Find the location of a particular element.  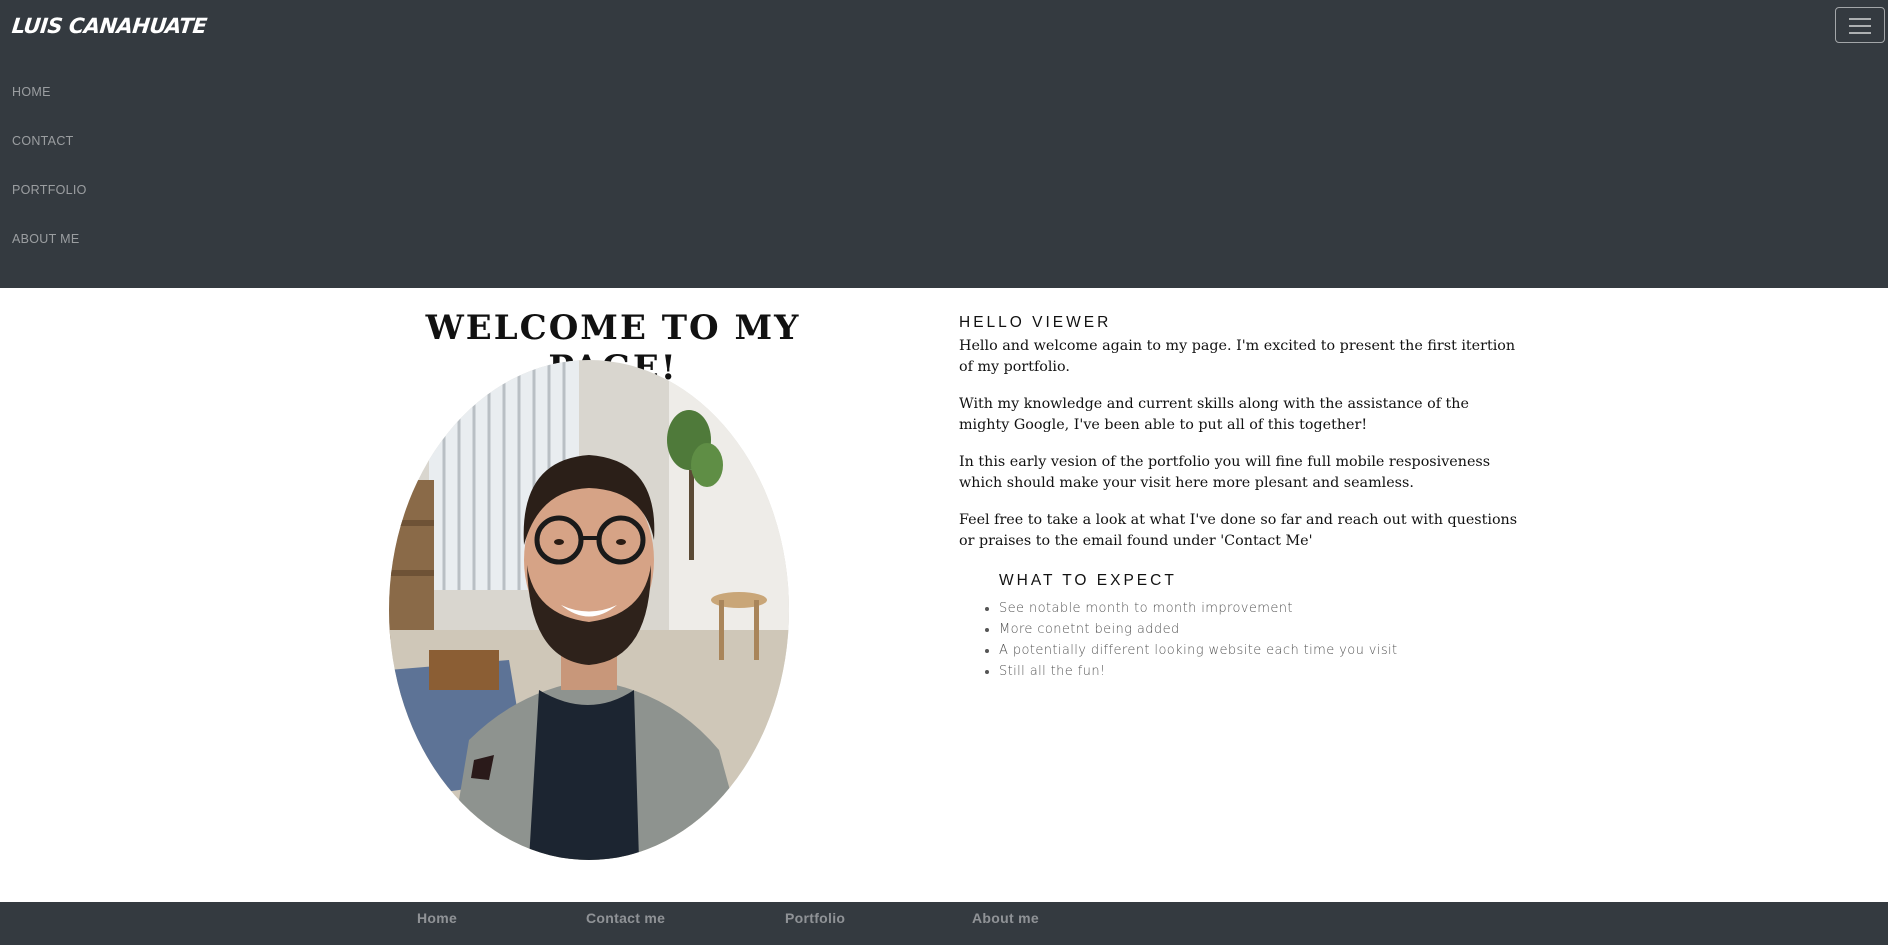

footer: Home Contact me Portfolio About me is located at coordinates (944, 923).